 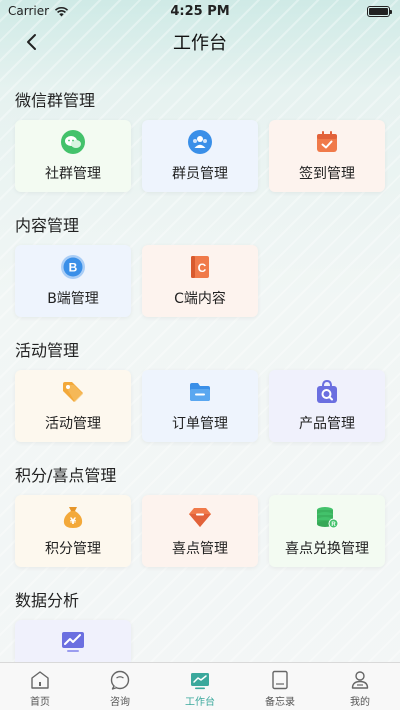 What do you see at coordinates (327, 174) in the screenshot?
I see `card-label: 签到管理` at bounding box center [327, 174].